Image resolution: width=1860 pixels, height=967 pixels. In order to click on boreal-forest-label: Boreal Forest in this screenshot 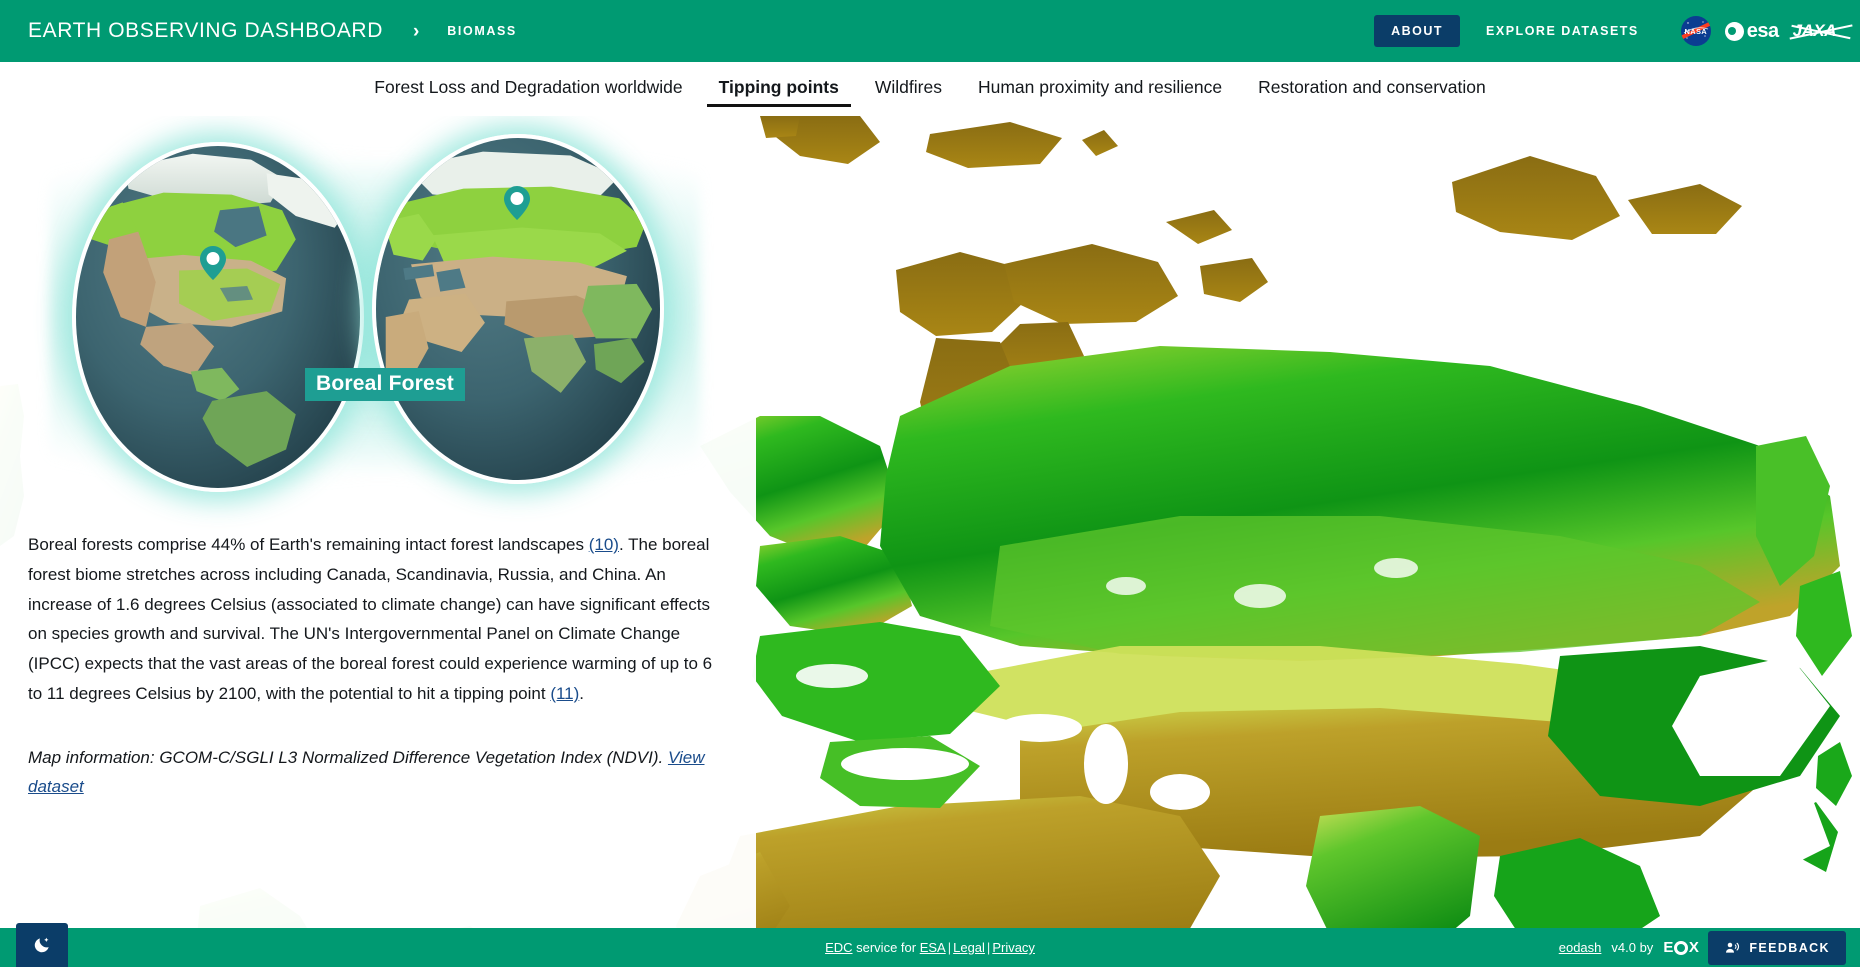, I will do `click(385, 384)`.